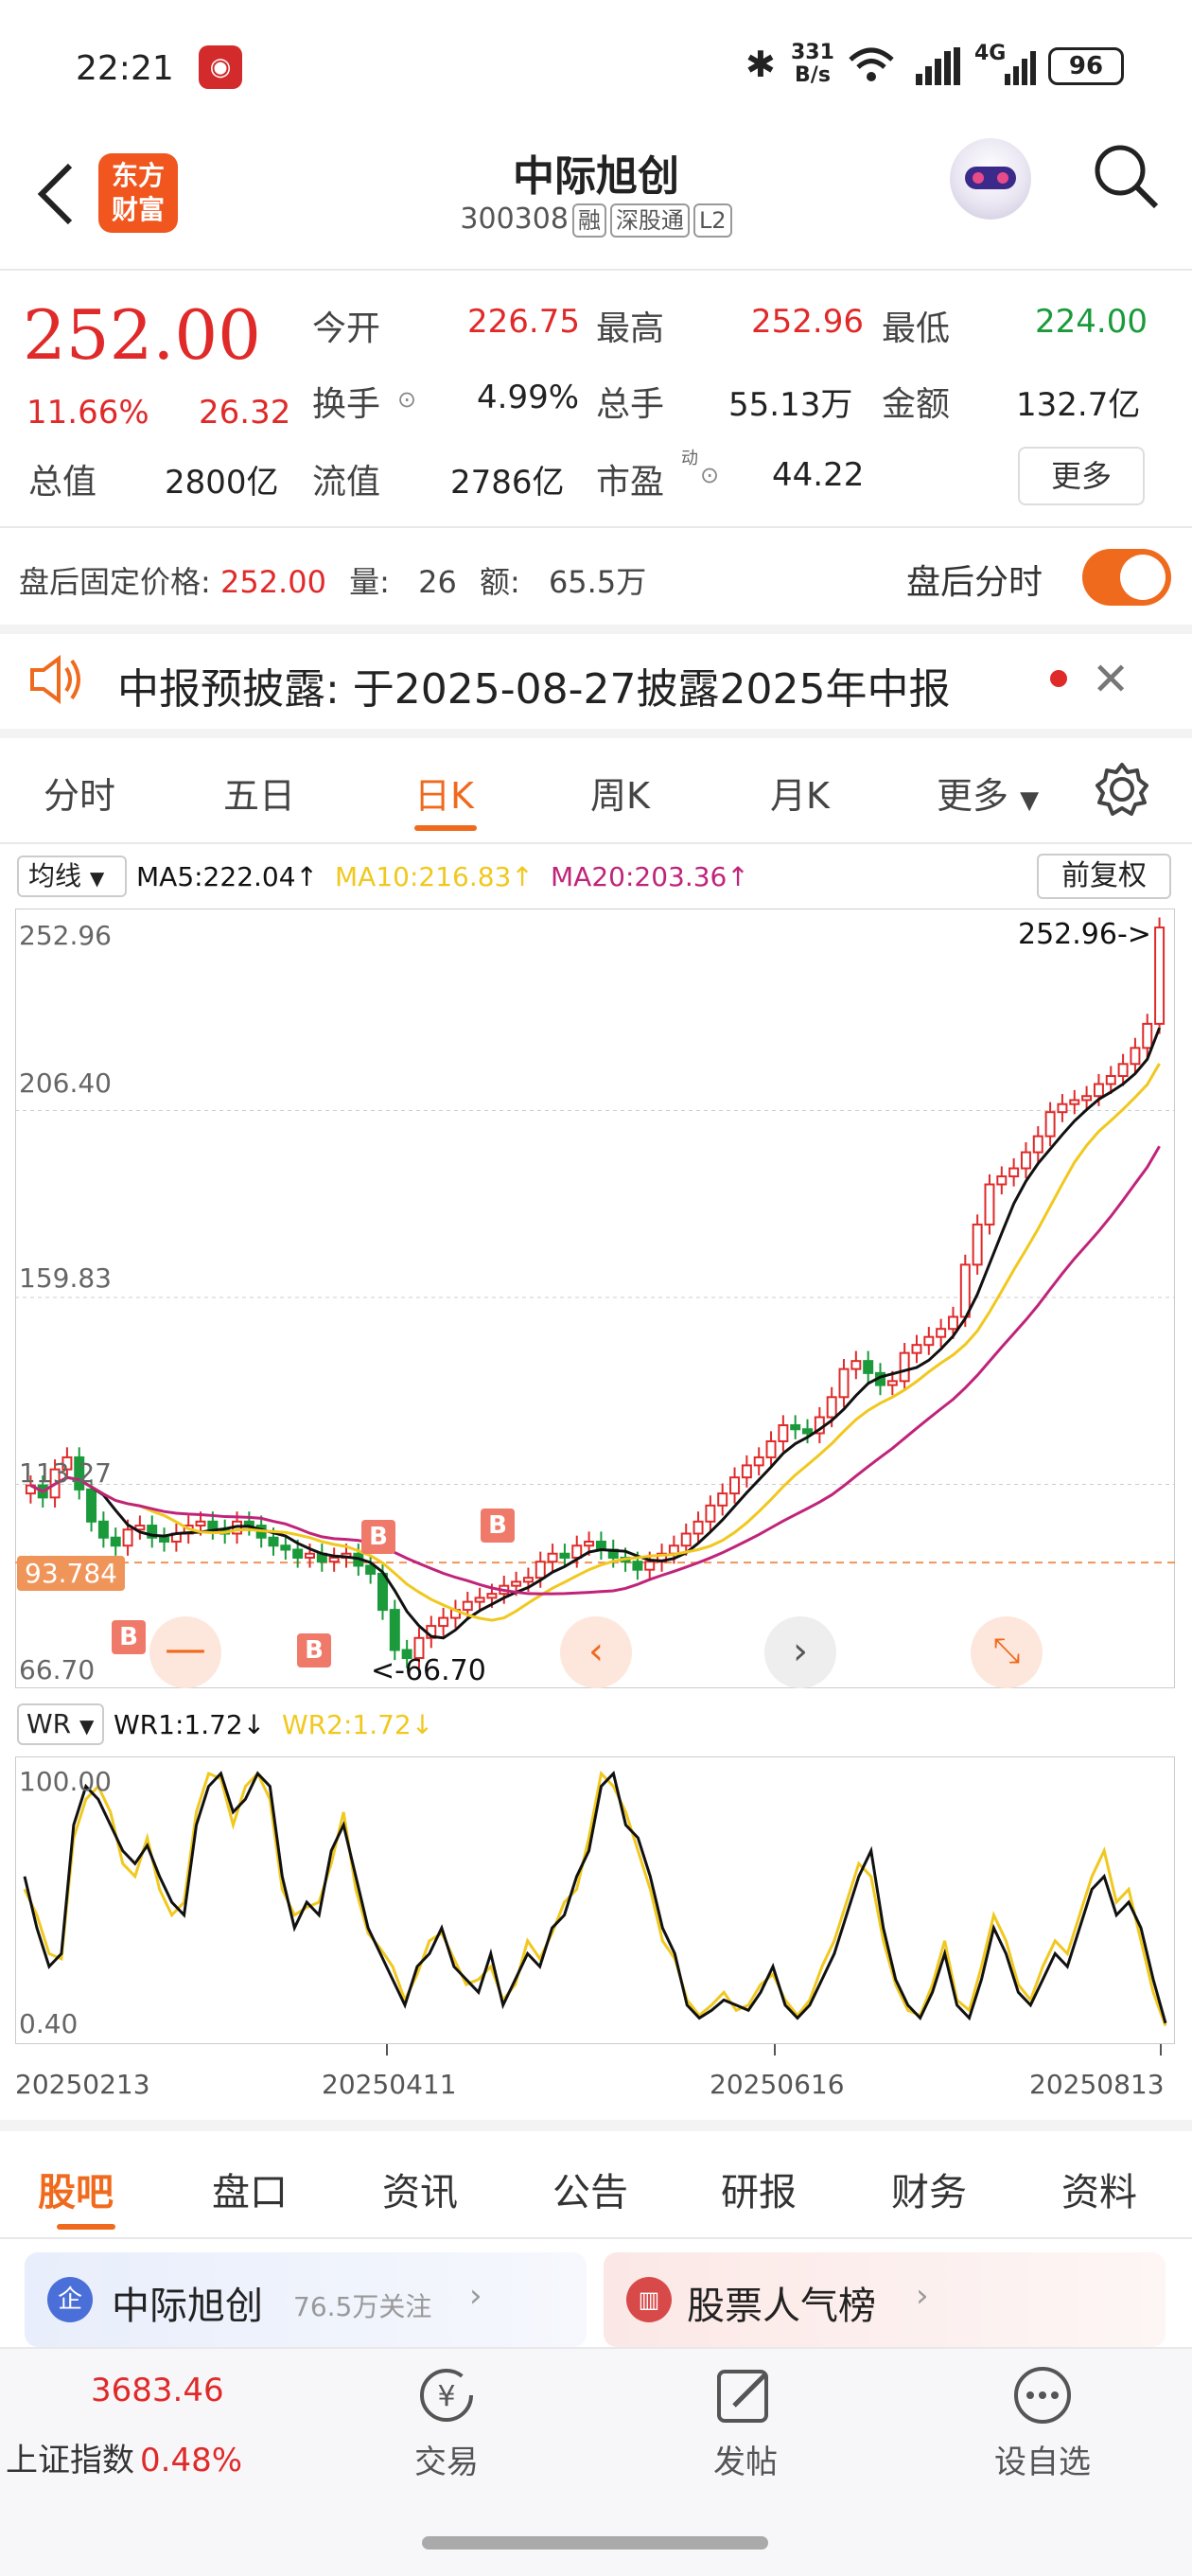  What do you see at coordinates (1030, 800) in the screenshot?
I see `dropdown-icon: ▼` at bounding box center [1030, 800].